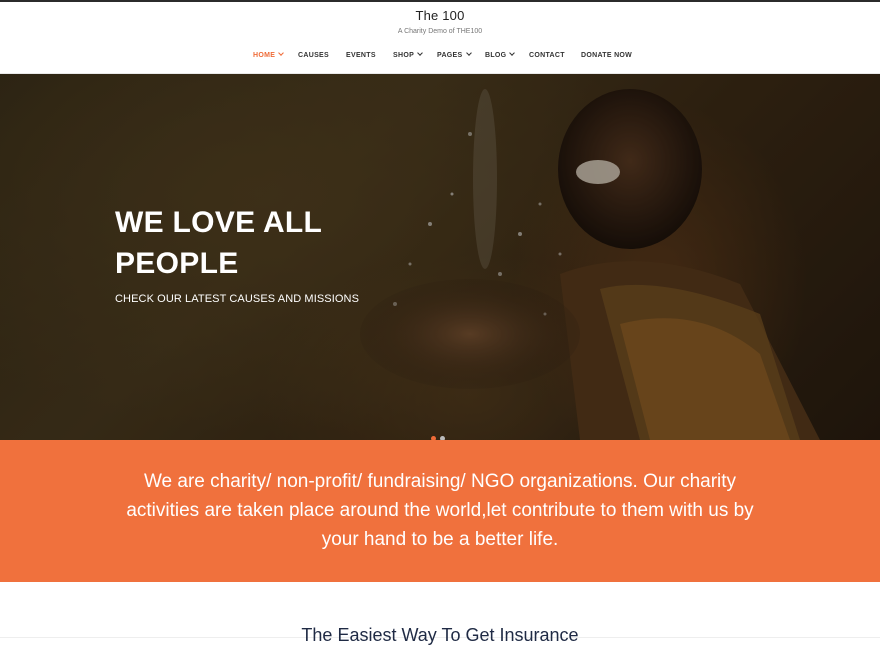  What do you see at coordinates (440, 15) in the screenshot?
I see `site-title: The 100` at bounding box center [440, 15].